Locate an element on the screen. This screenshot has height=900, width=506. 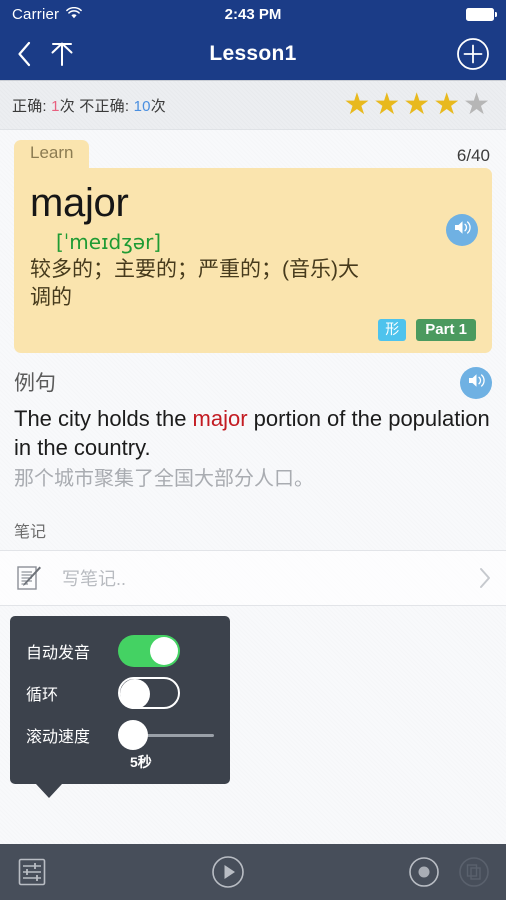
star-icon-empty: ★ is located at coordinates (476, 105).